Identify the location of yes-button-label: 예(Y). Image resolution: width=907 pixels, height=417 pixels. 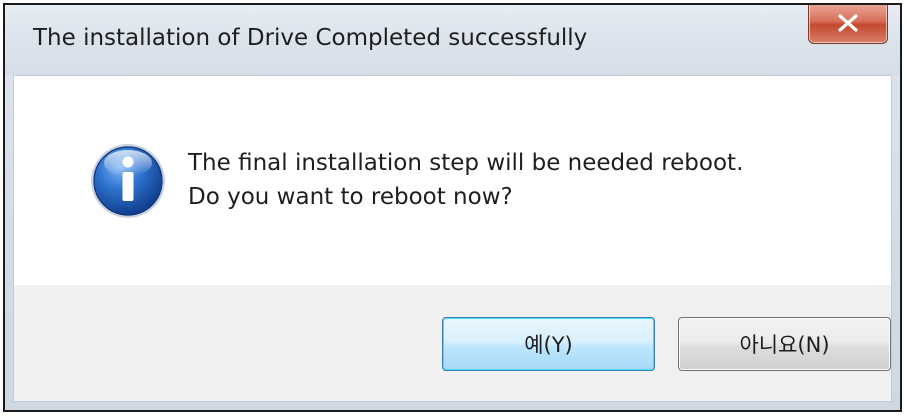
(548, 345).